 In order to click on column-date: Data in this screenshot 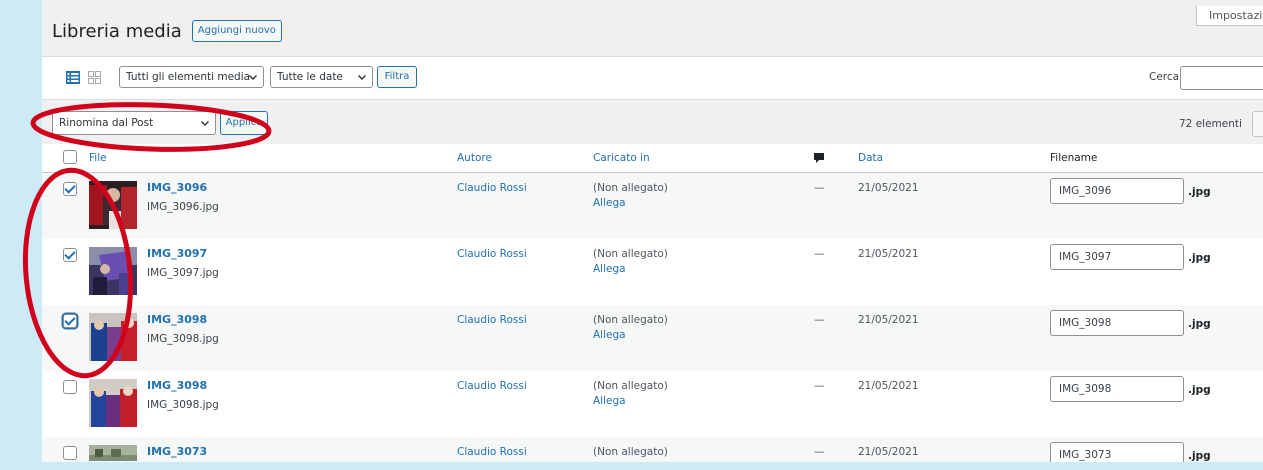, I will do `click(954, 158)`.